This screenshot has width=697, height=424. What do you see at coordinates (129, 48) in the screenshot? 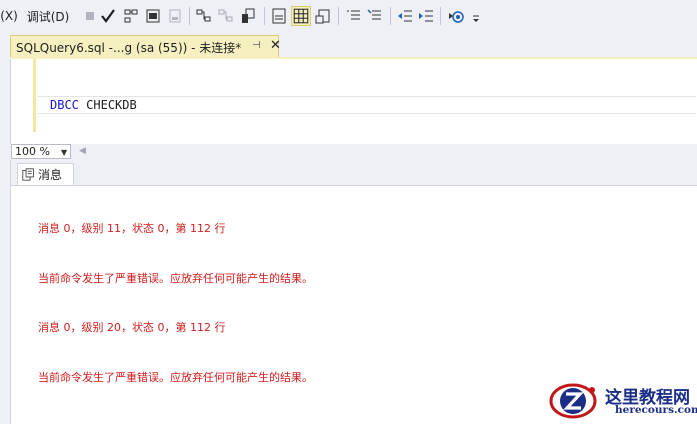
I see `tab-title: SQLQuery6.sql -...g (sa (55)) - 未连接*` at bounding box center [129, 48].